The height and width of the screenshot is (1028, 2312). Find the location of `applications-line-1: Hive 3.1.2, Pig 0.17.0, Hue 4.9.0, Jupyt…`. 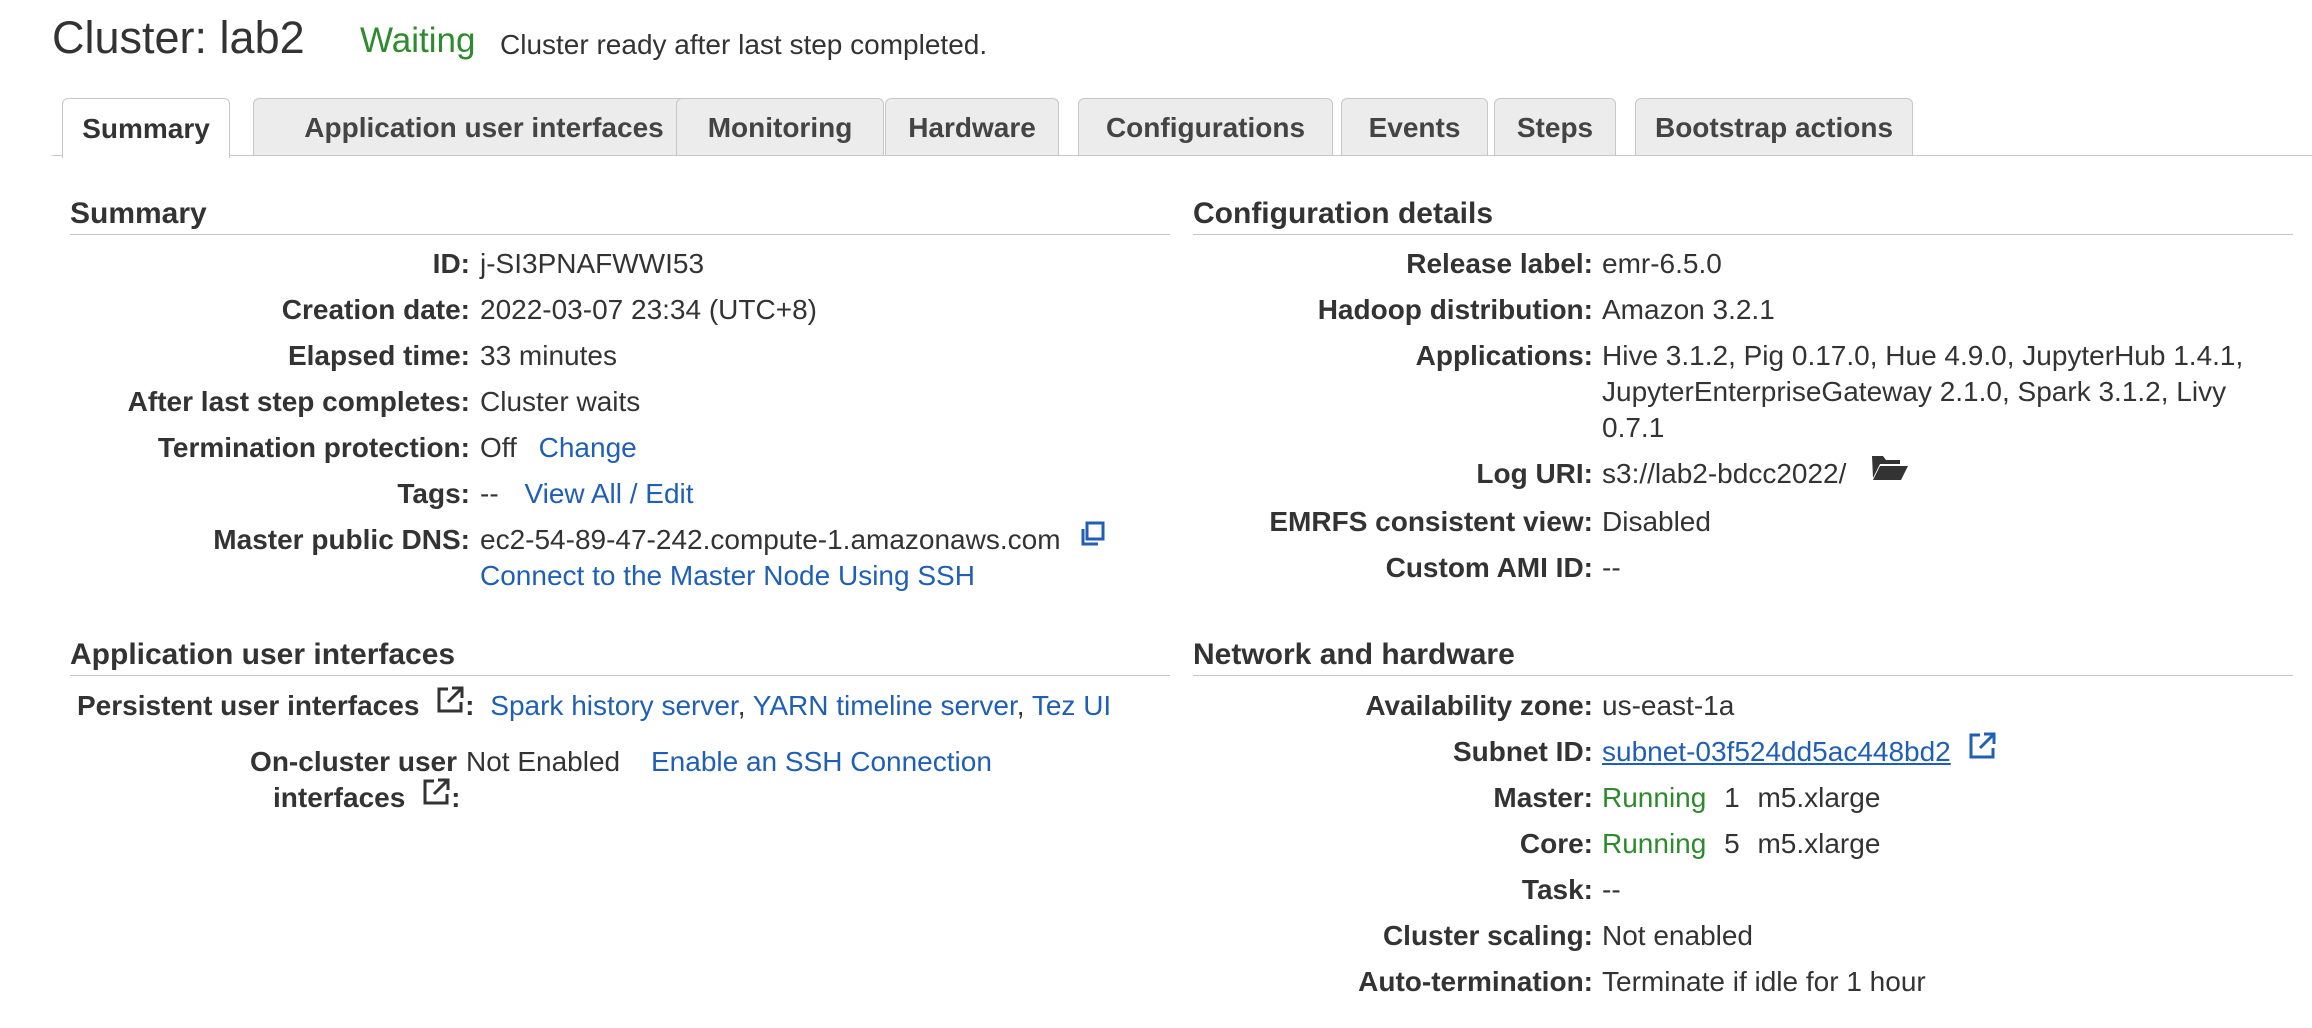

applications-line-1: Hive 3.1.2, Pig 0.17.0, Hue 4.9.0, Jupyt… is located at coordinates (1923, 355).